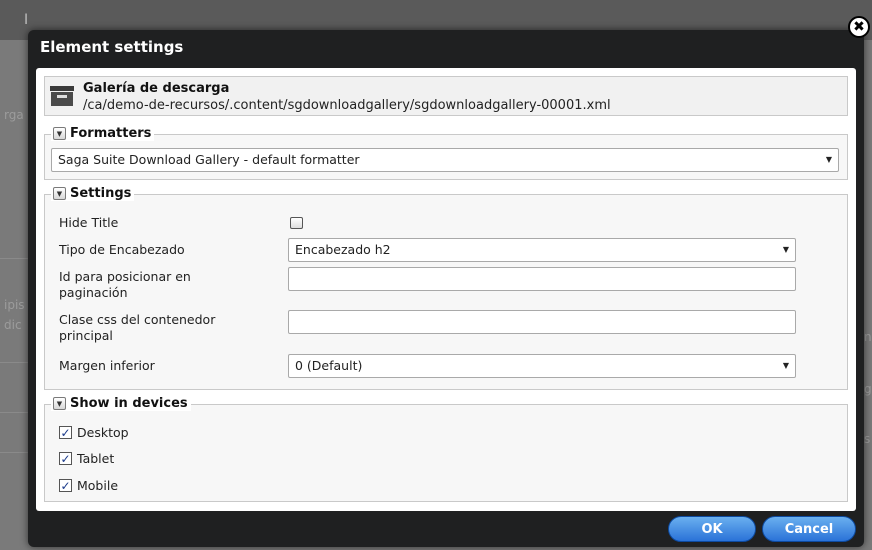  Describe the element at coordinates (14, 115) in the screenshot. I see `background-text: rga` at that location.